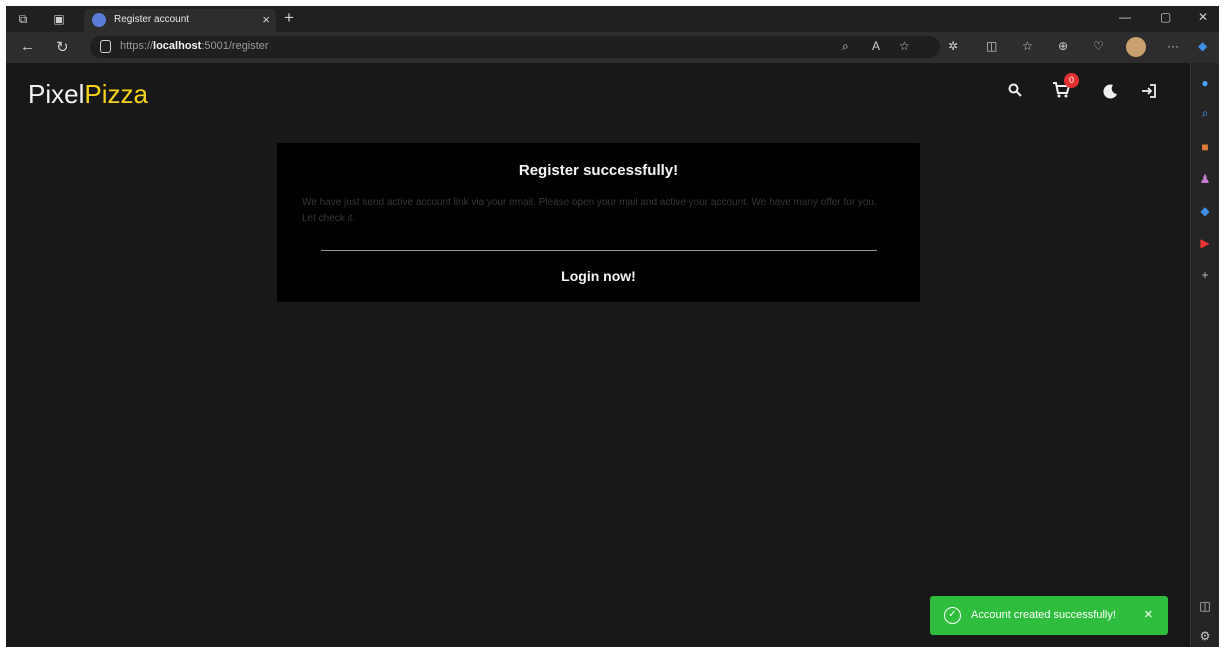  Describe the element at coordinates (876, 46) in the screenshot. I see `immersive-reader-icon: A` at that location.